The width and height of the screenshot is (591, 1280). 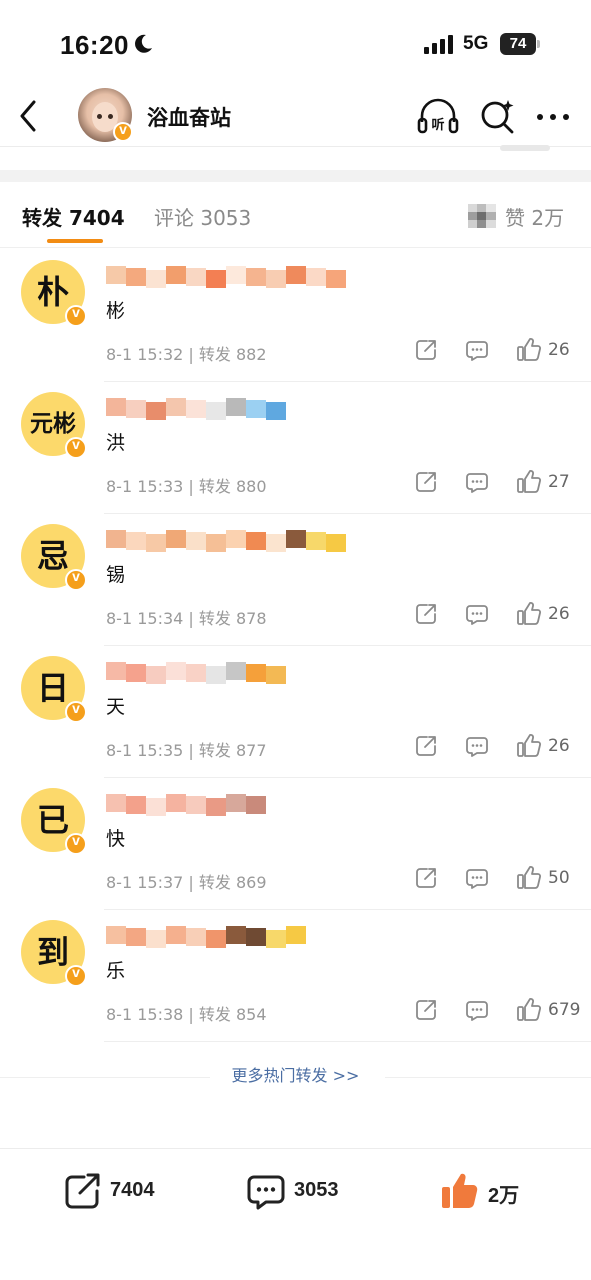 I want to click on svg-text: 听, so click(x=437, y=125).